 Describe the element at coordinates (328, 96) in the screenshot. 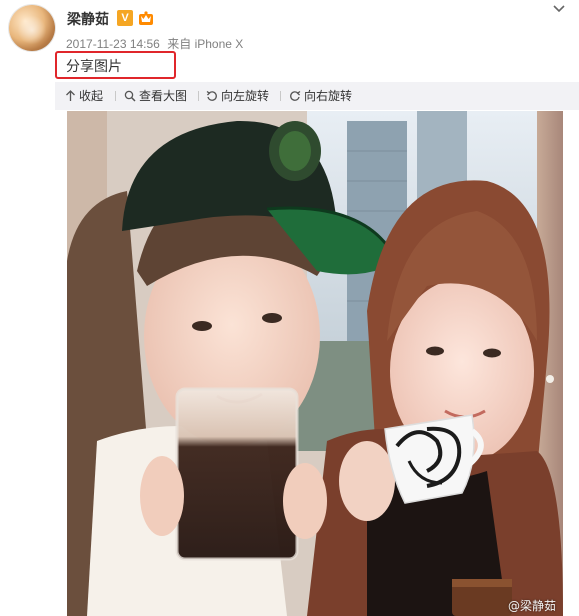

I see `rotate-right-label: 向右旋转` at that location.